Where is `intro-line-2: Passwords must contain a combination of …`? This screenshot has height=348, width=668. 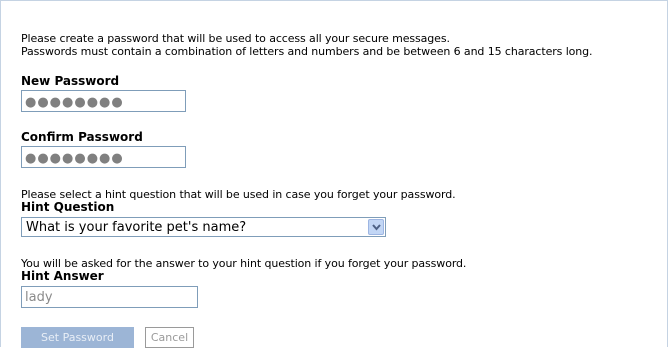
intro-line-2: Passwords must contain a combination of … is located at coordinates (307, 51).